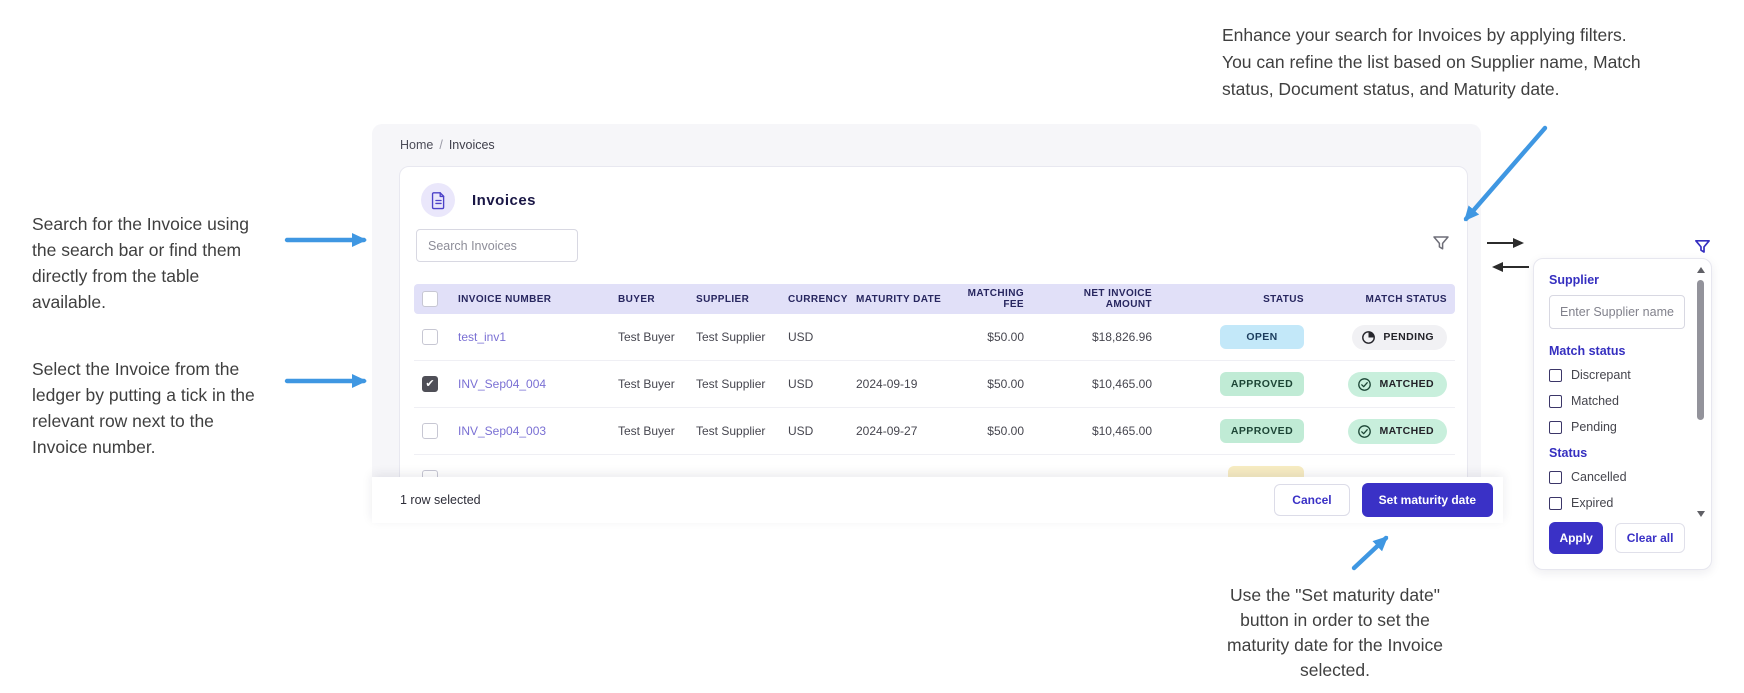  I want to click on cancel-button: Cancel, so click(1312, 500).